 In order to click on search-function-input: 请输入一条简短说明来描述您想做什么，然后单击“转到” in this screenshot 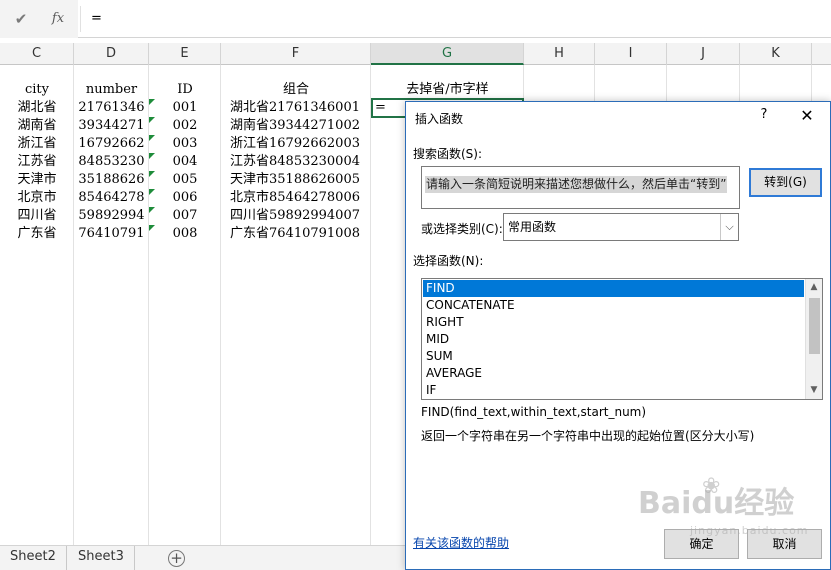, I will do `click(580, 187)`.